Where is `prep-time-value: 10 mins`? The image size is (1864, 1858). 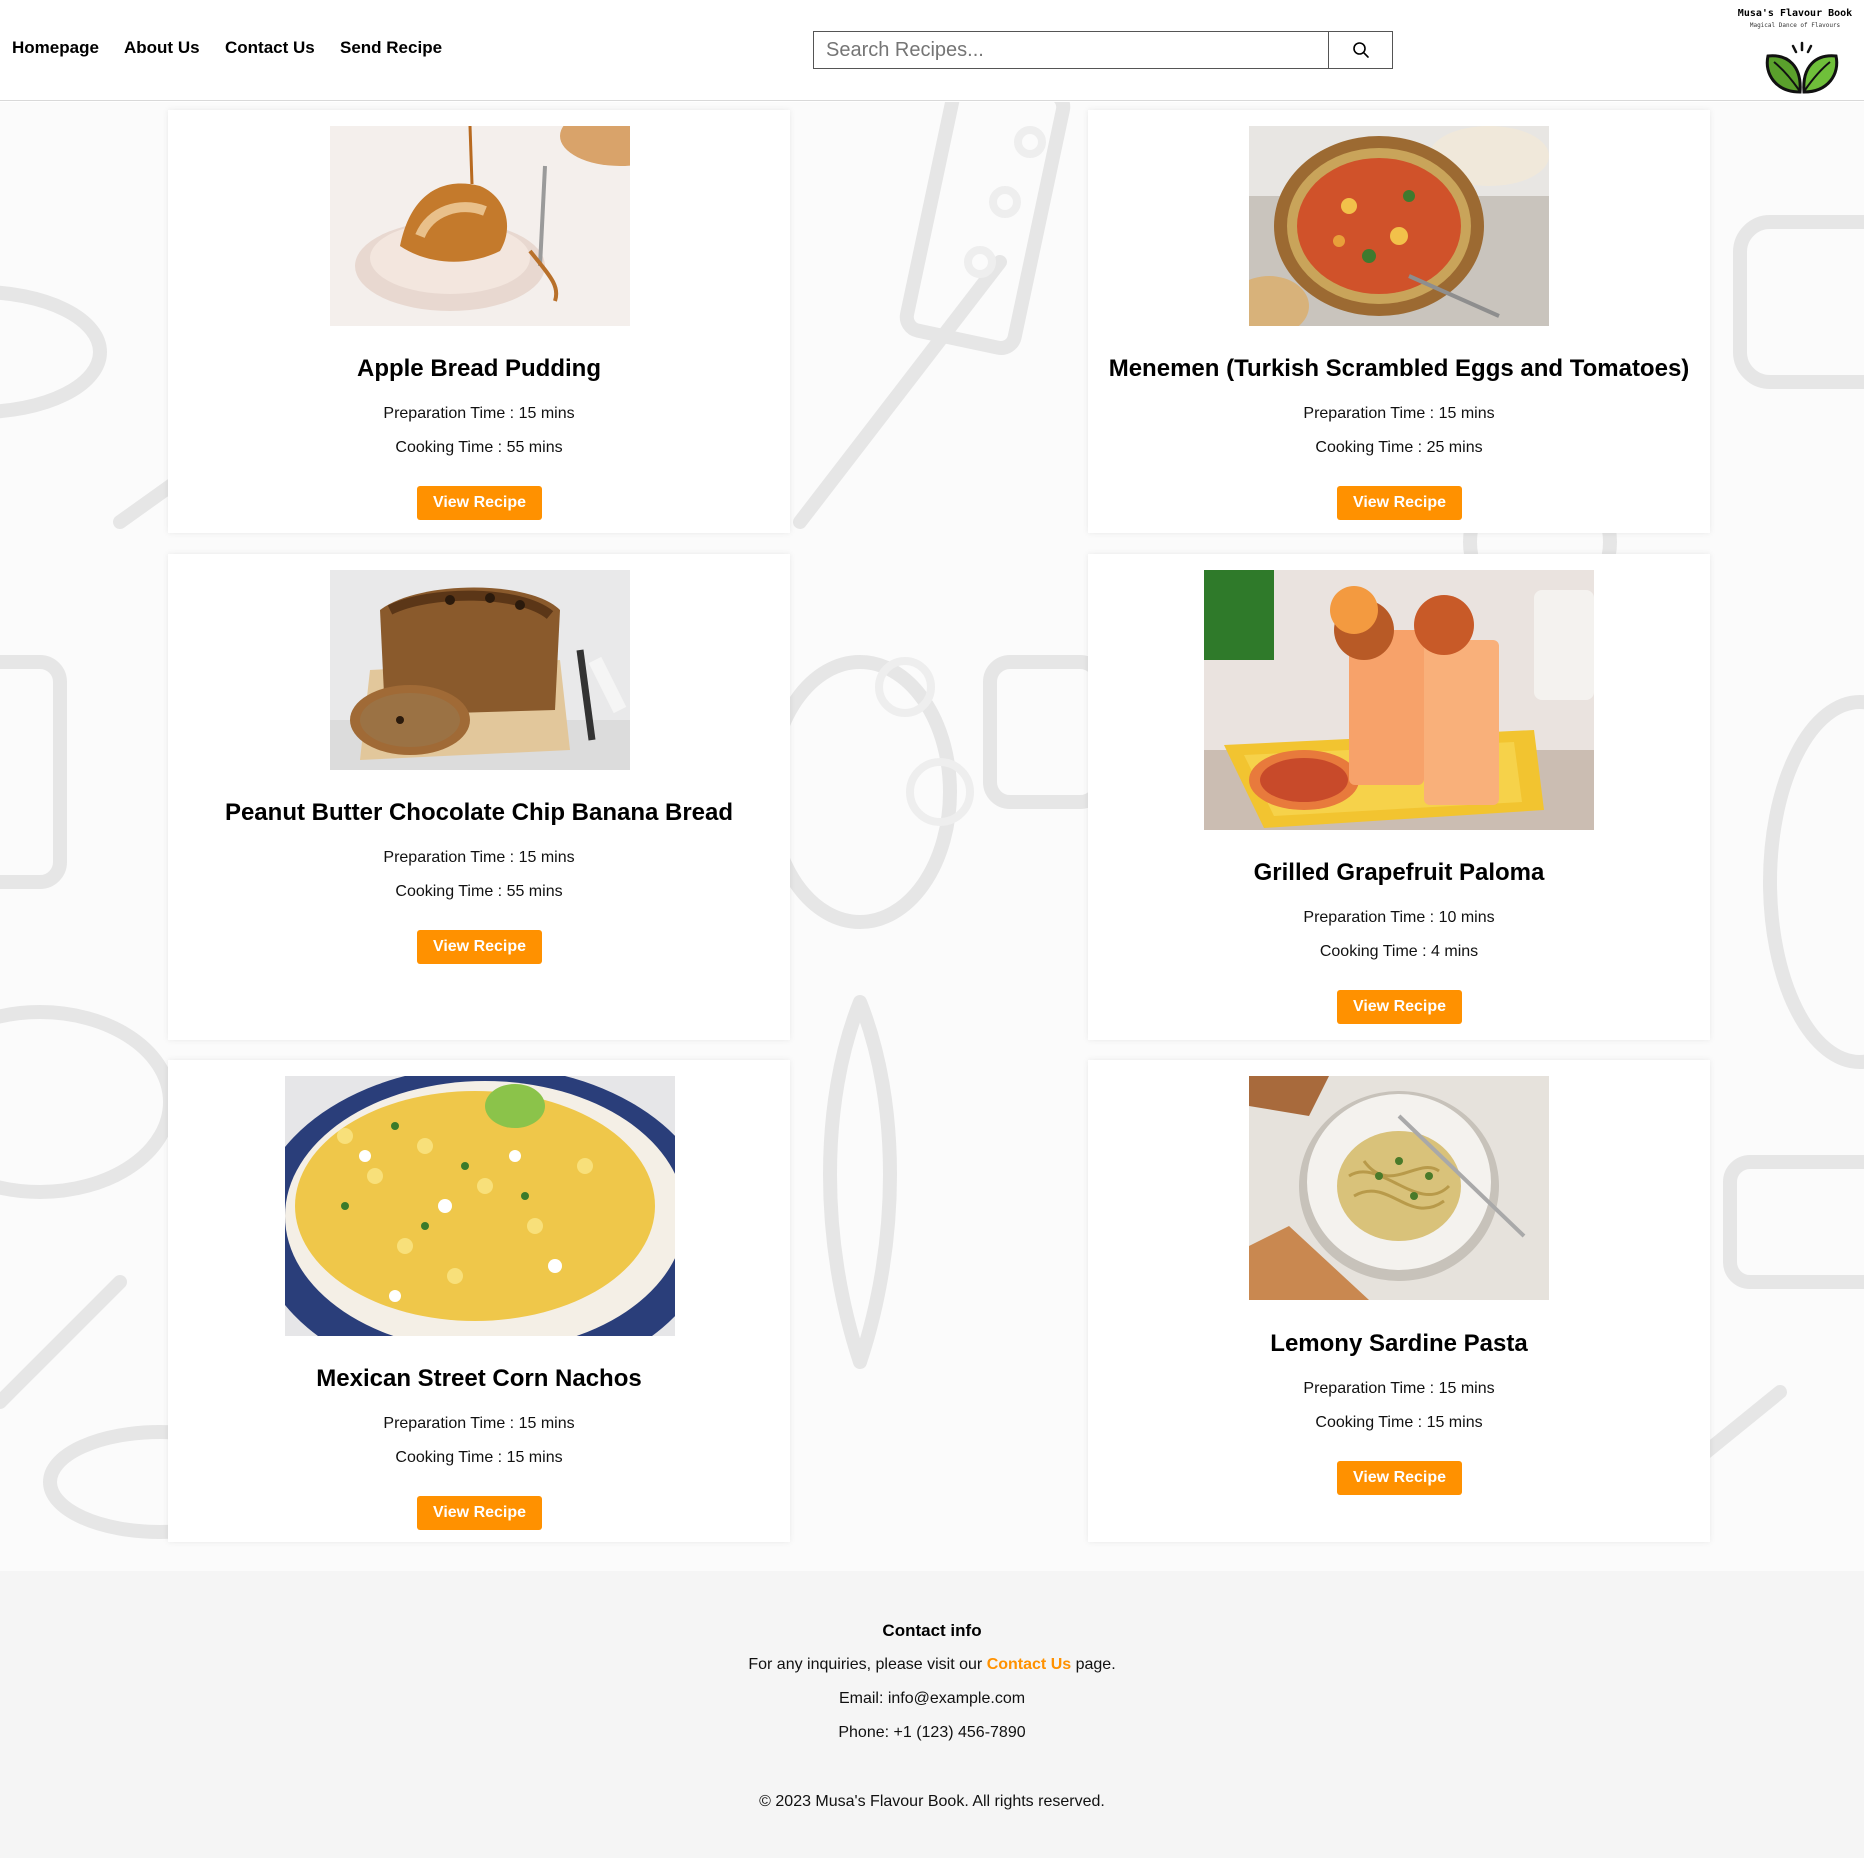 prep-time-value: 10 mins is located at coordinates (1466, 917).